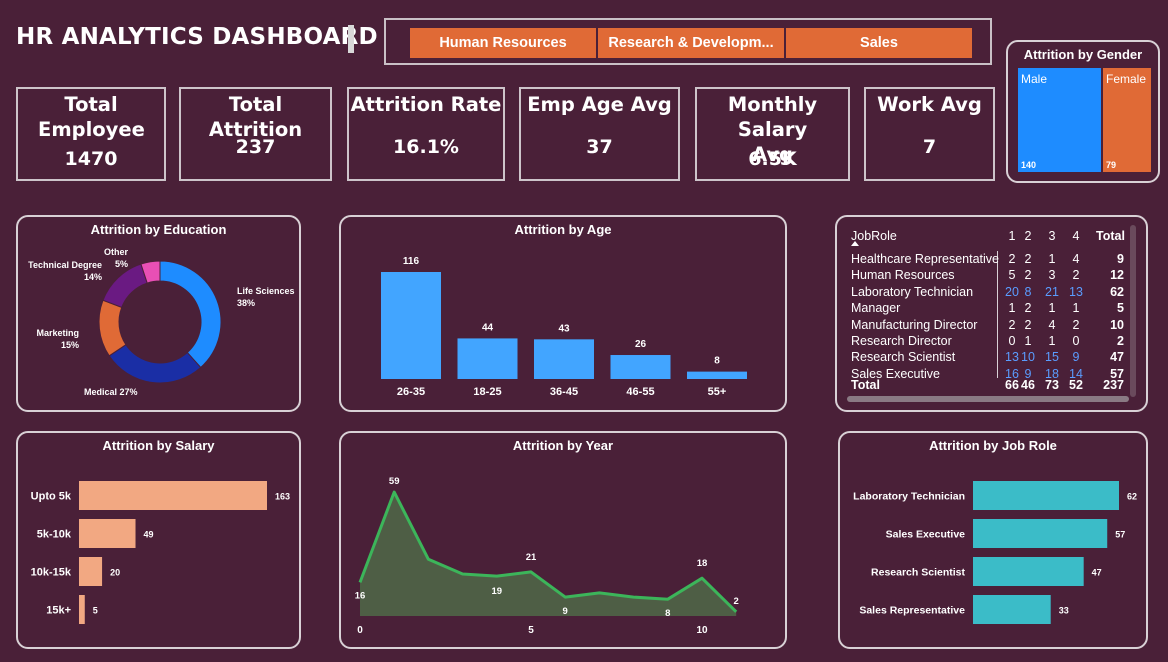  I want to click on year-area-fill, so click(548, 554).